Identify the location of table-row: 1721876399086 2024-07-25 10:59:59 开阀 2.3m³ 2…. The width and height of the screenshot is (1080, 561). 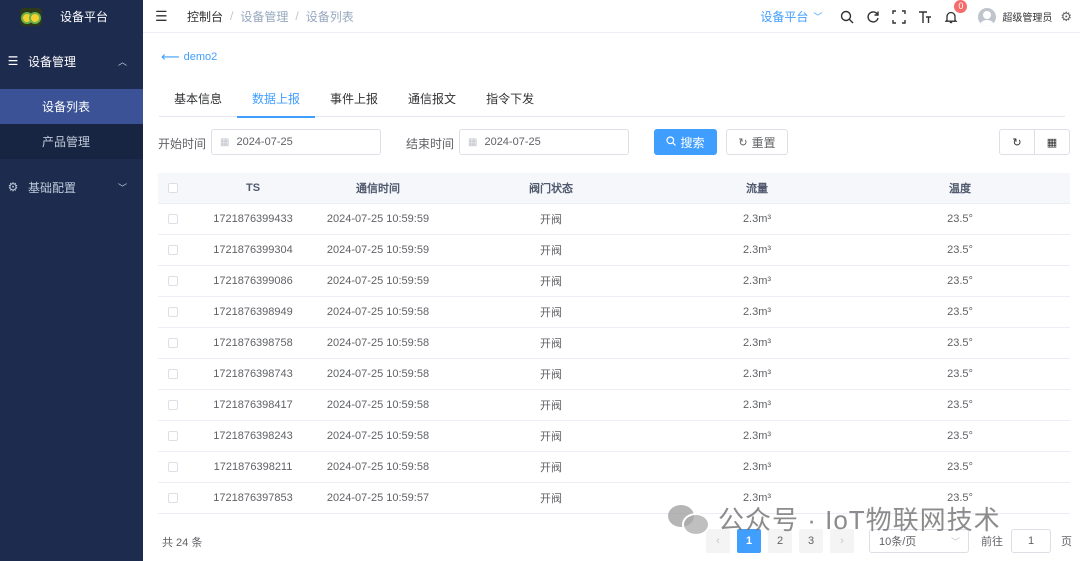
(614, 281).